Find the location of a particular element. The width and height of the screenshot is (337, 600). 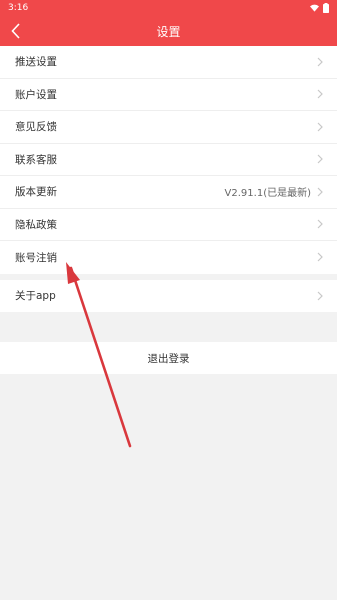

version-value: V2.91.1(已是最新) is located at coordinates (267, 194).